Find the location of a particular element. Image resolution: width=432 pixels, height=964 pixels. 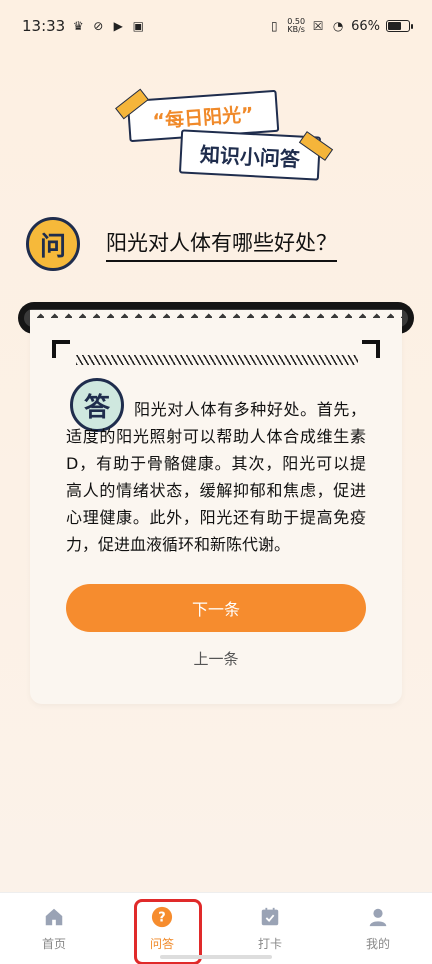

question-row: 问 阳光对人体有哪些好处？ is located at coordinates (216, 244).